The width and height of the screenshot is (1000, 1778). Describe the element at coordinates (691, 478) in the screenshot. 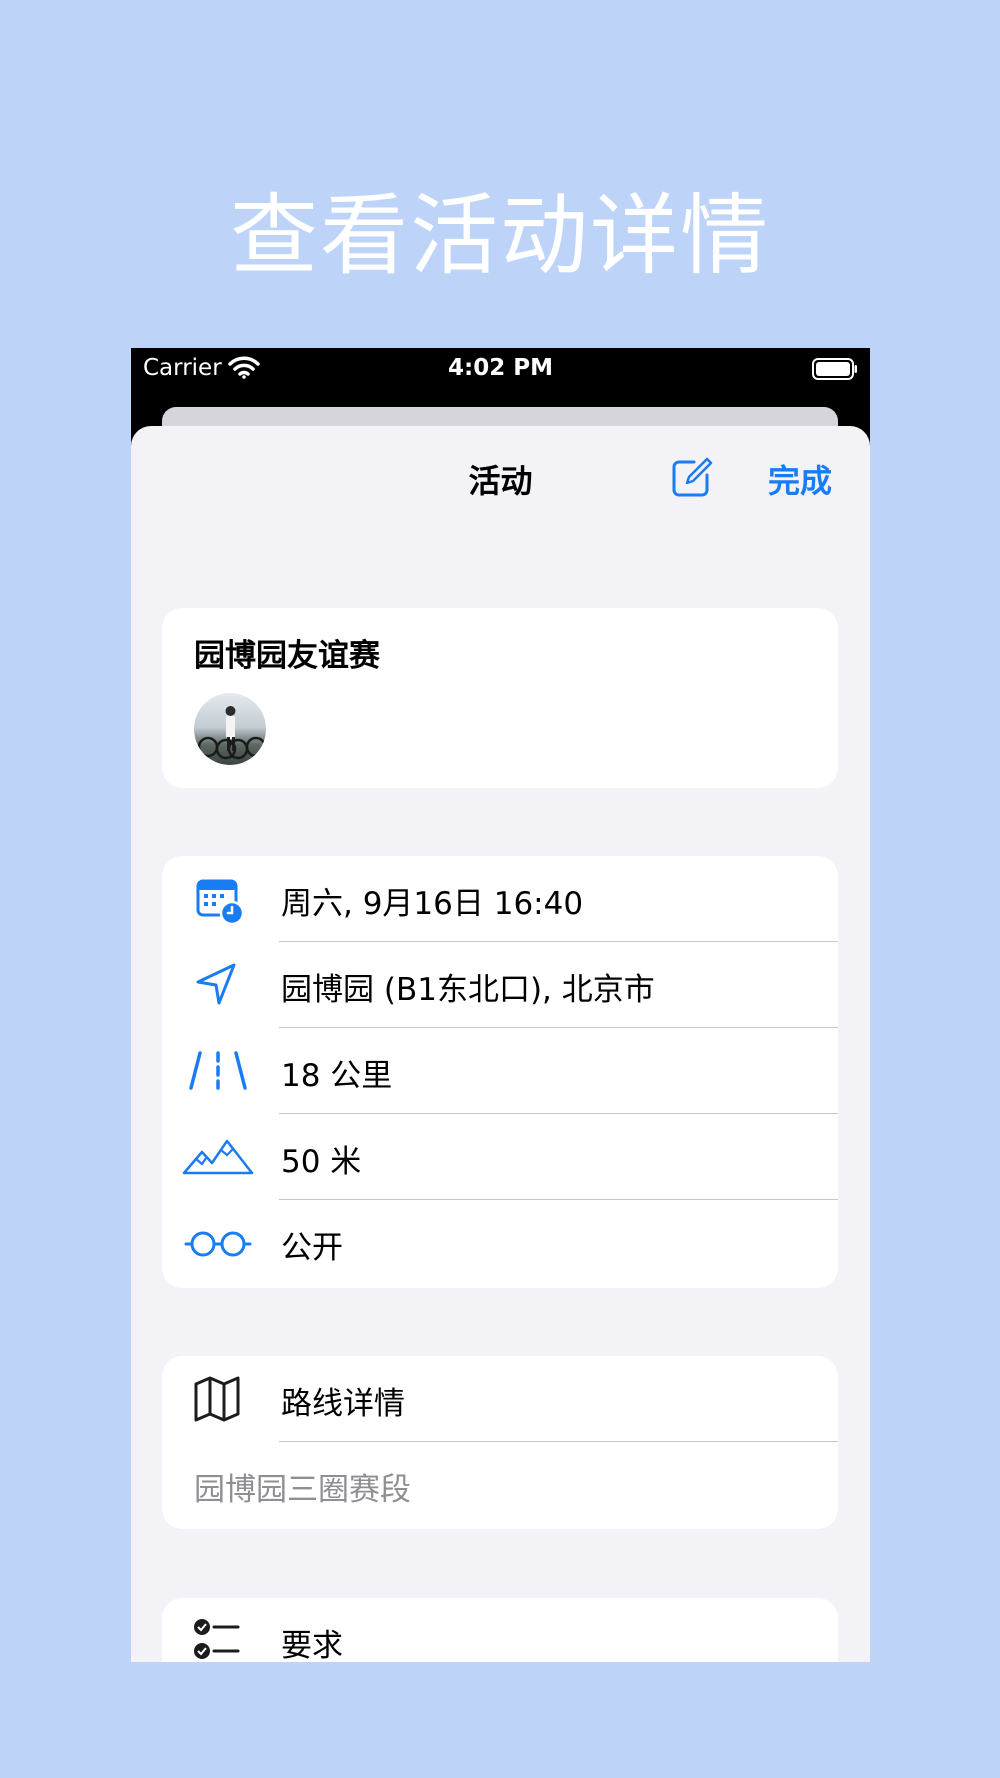

I see `edit-icon` at that location.